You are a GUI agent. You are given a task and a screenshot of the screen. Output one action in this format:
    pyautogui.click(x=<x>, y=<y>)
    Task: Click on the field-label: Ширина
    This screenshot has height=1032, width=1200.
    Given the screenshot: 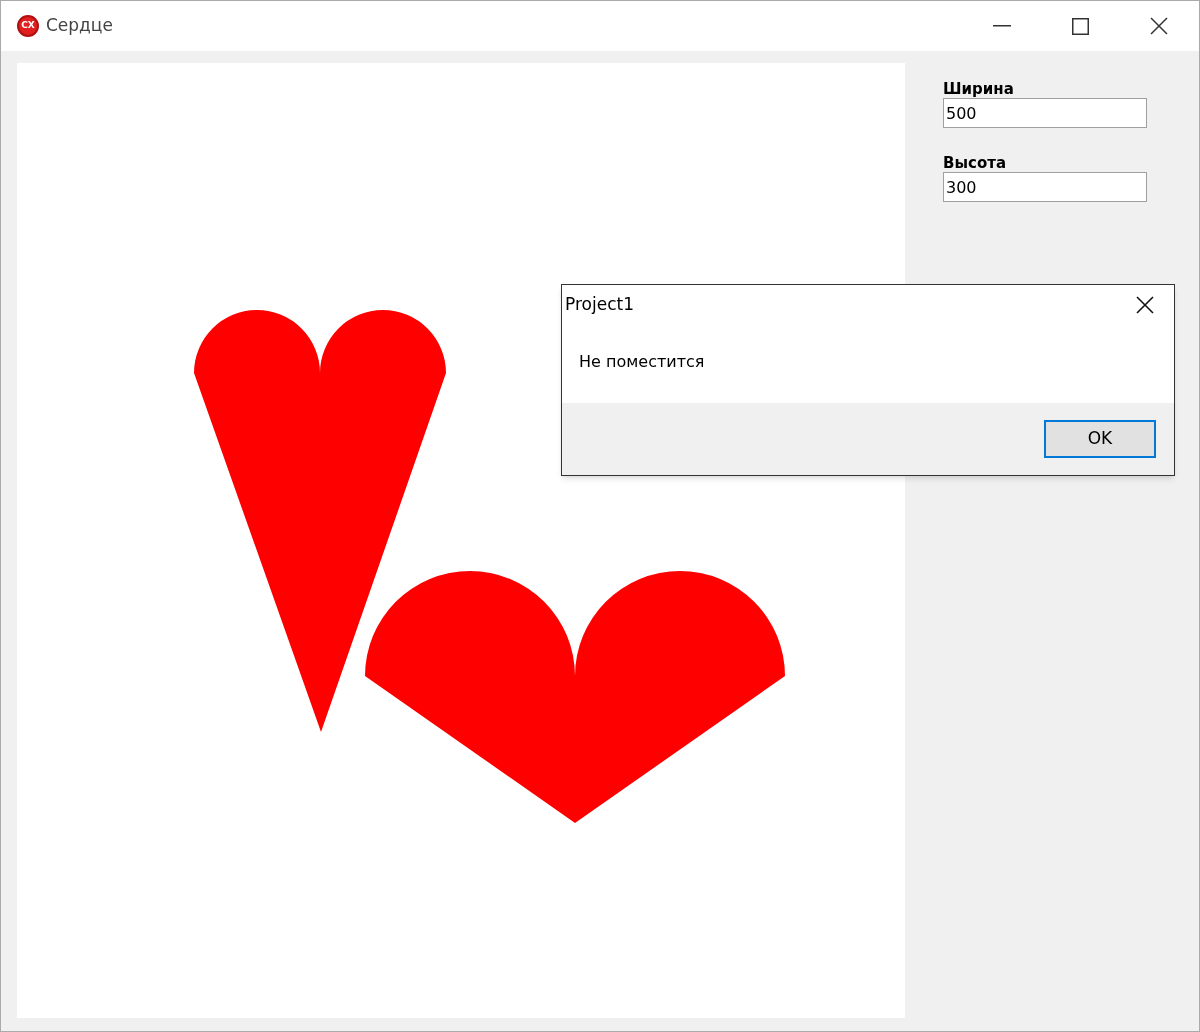 What is the action you would take?
    pyautogui.click(x=979, y=89)
    